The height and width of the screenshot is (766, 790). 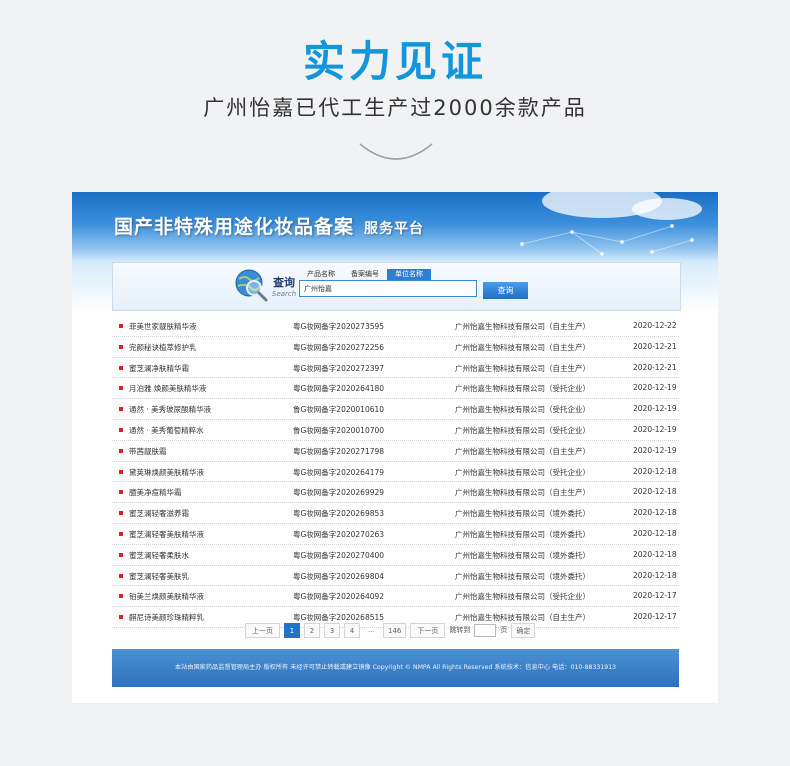 What do you see at coordinates (395, 630) in the screenshot?
I see `page-button-last: 146` at bounding box center [395, 630].